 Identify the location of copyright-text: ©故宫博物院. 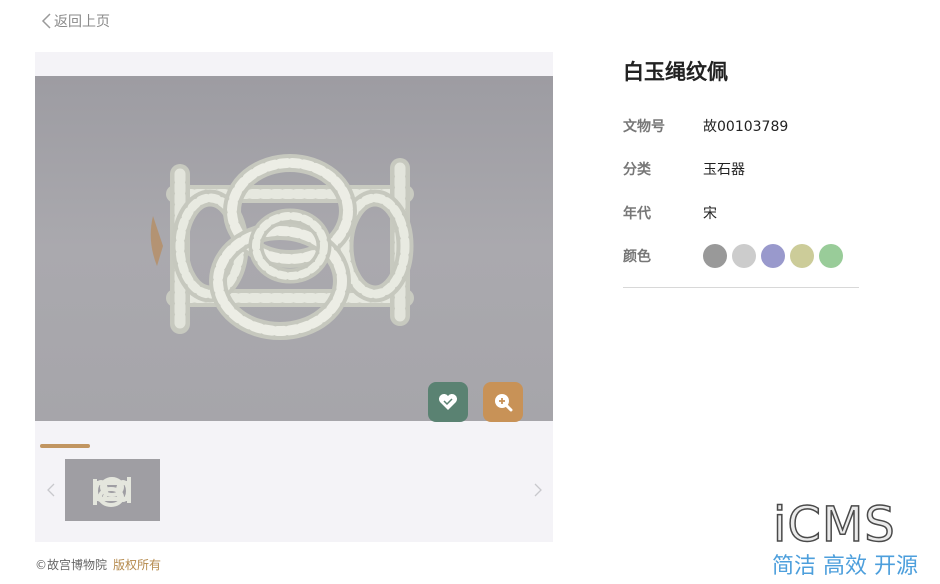
(71, 565).